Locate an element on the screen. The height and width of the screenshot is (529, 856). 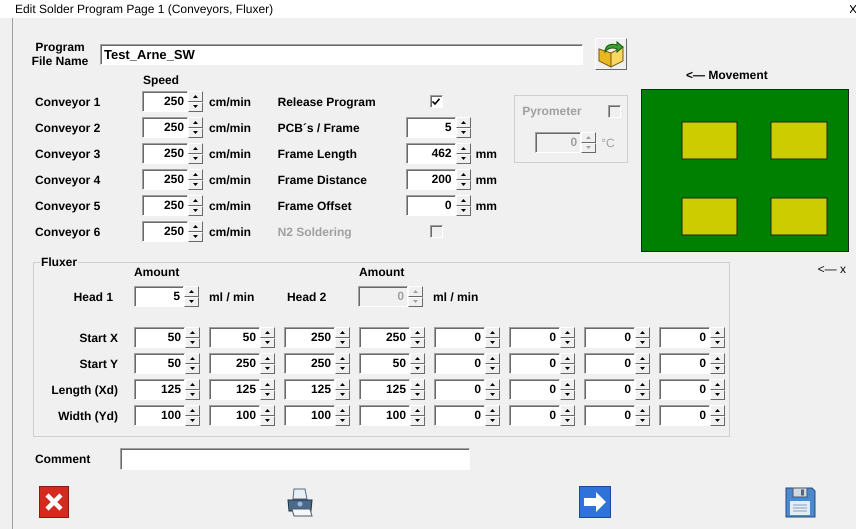
number-field: 462 is located at coordinates (431, 153).